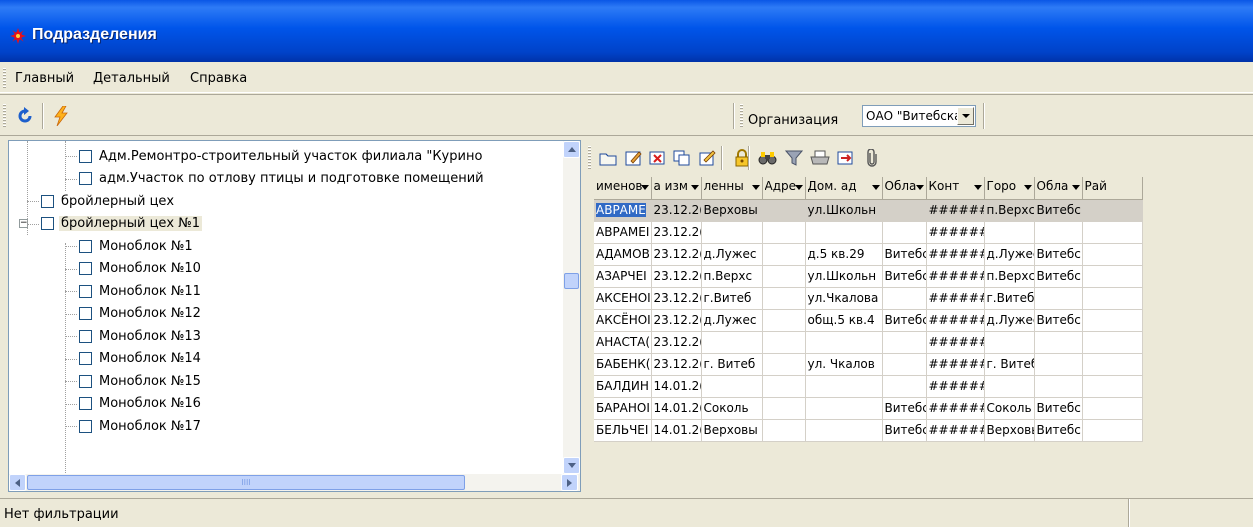  What do you see at coordinates (844, 364) in the screenshot?
I see `table-cell: ул. Чкалов` at bounding box center [844, 364].